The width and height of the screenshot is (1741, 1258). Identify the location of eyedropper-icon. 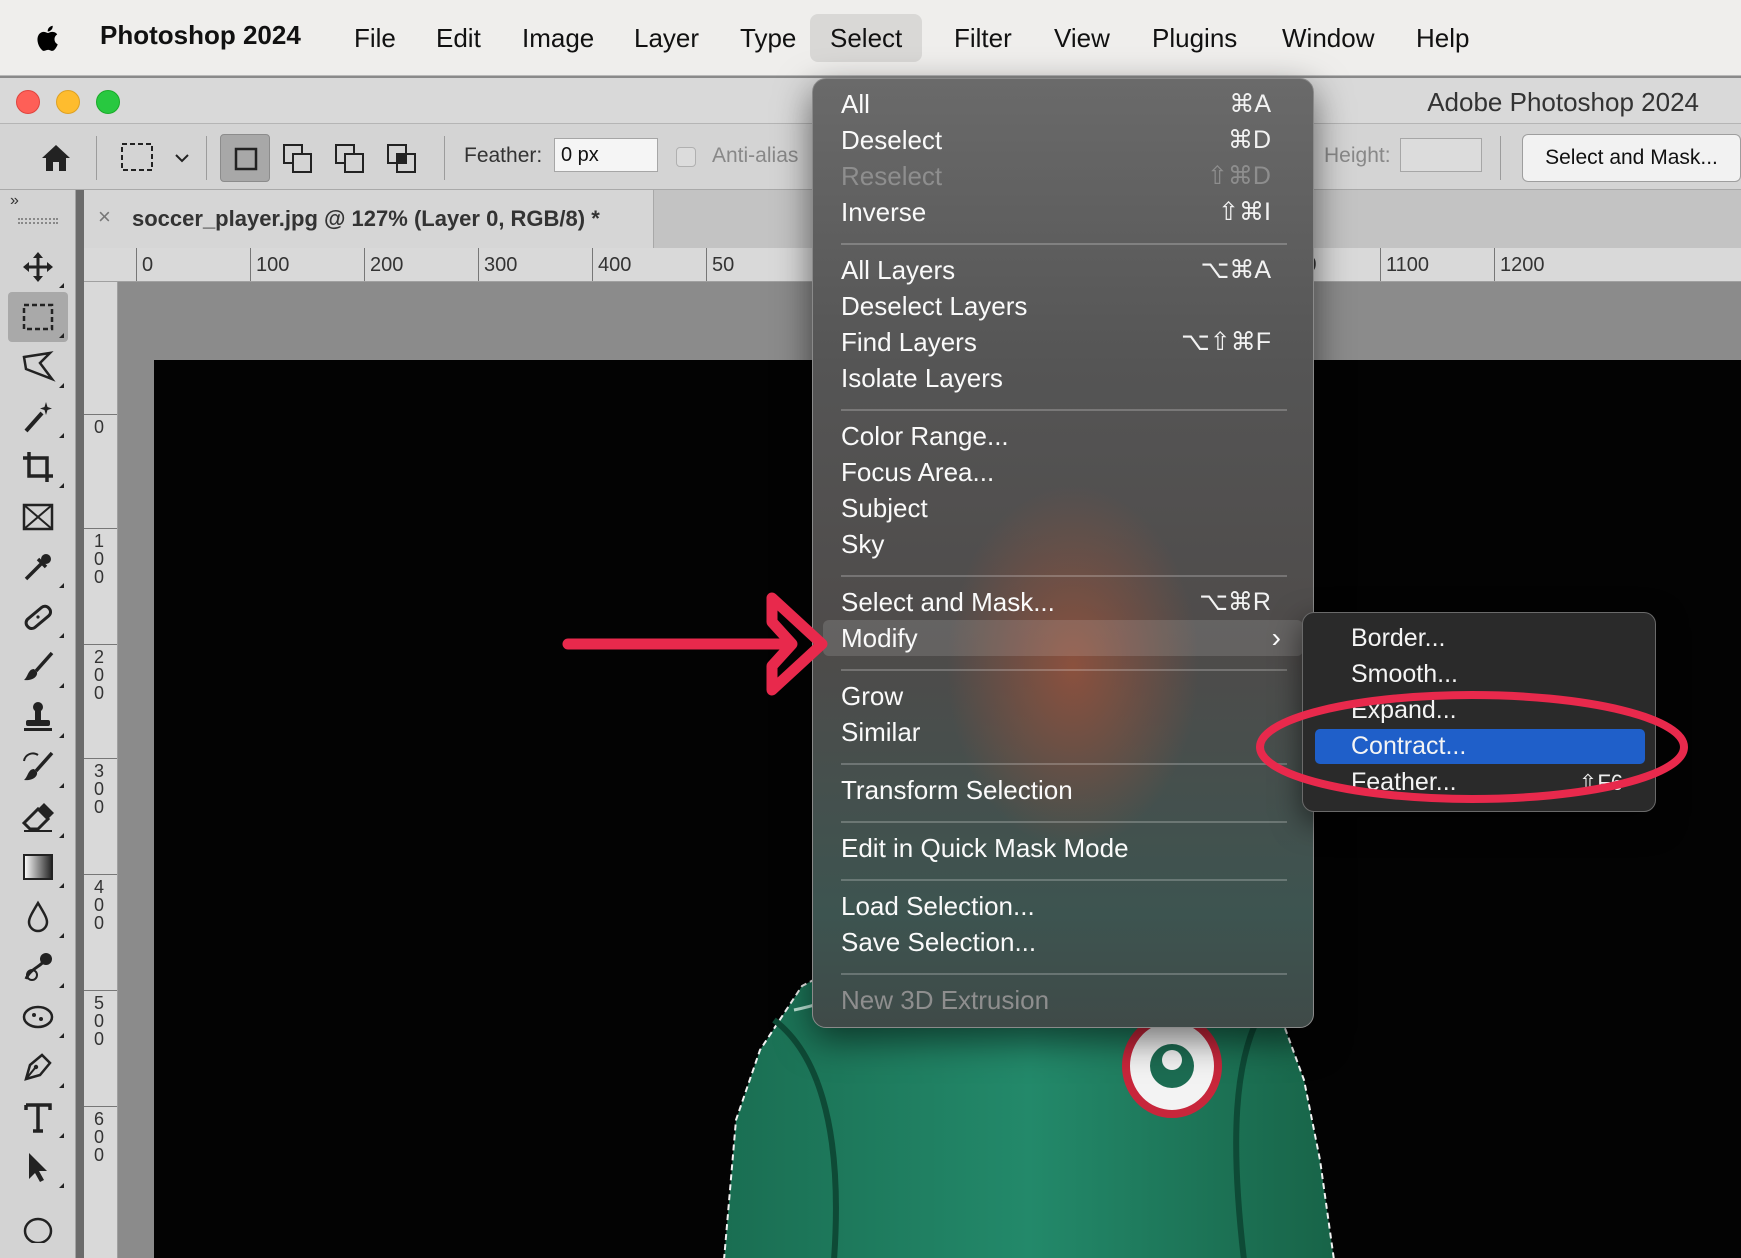
(37, 567).